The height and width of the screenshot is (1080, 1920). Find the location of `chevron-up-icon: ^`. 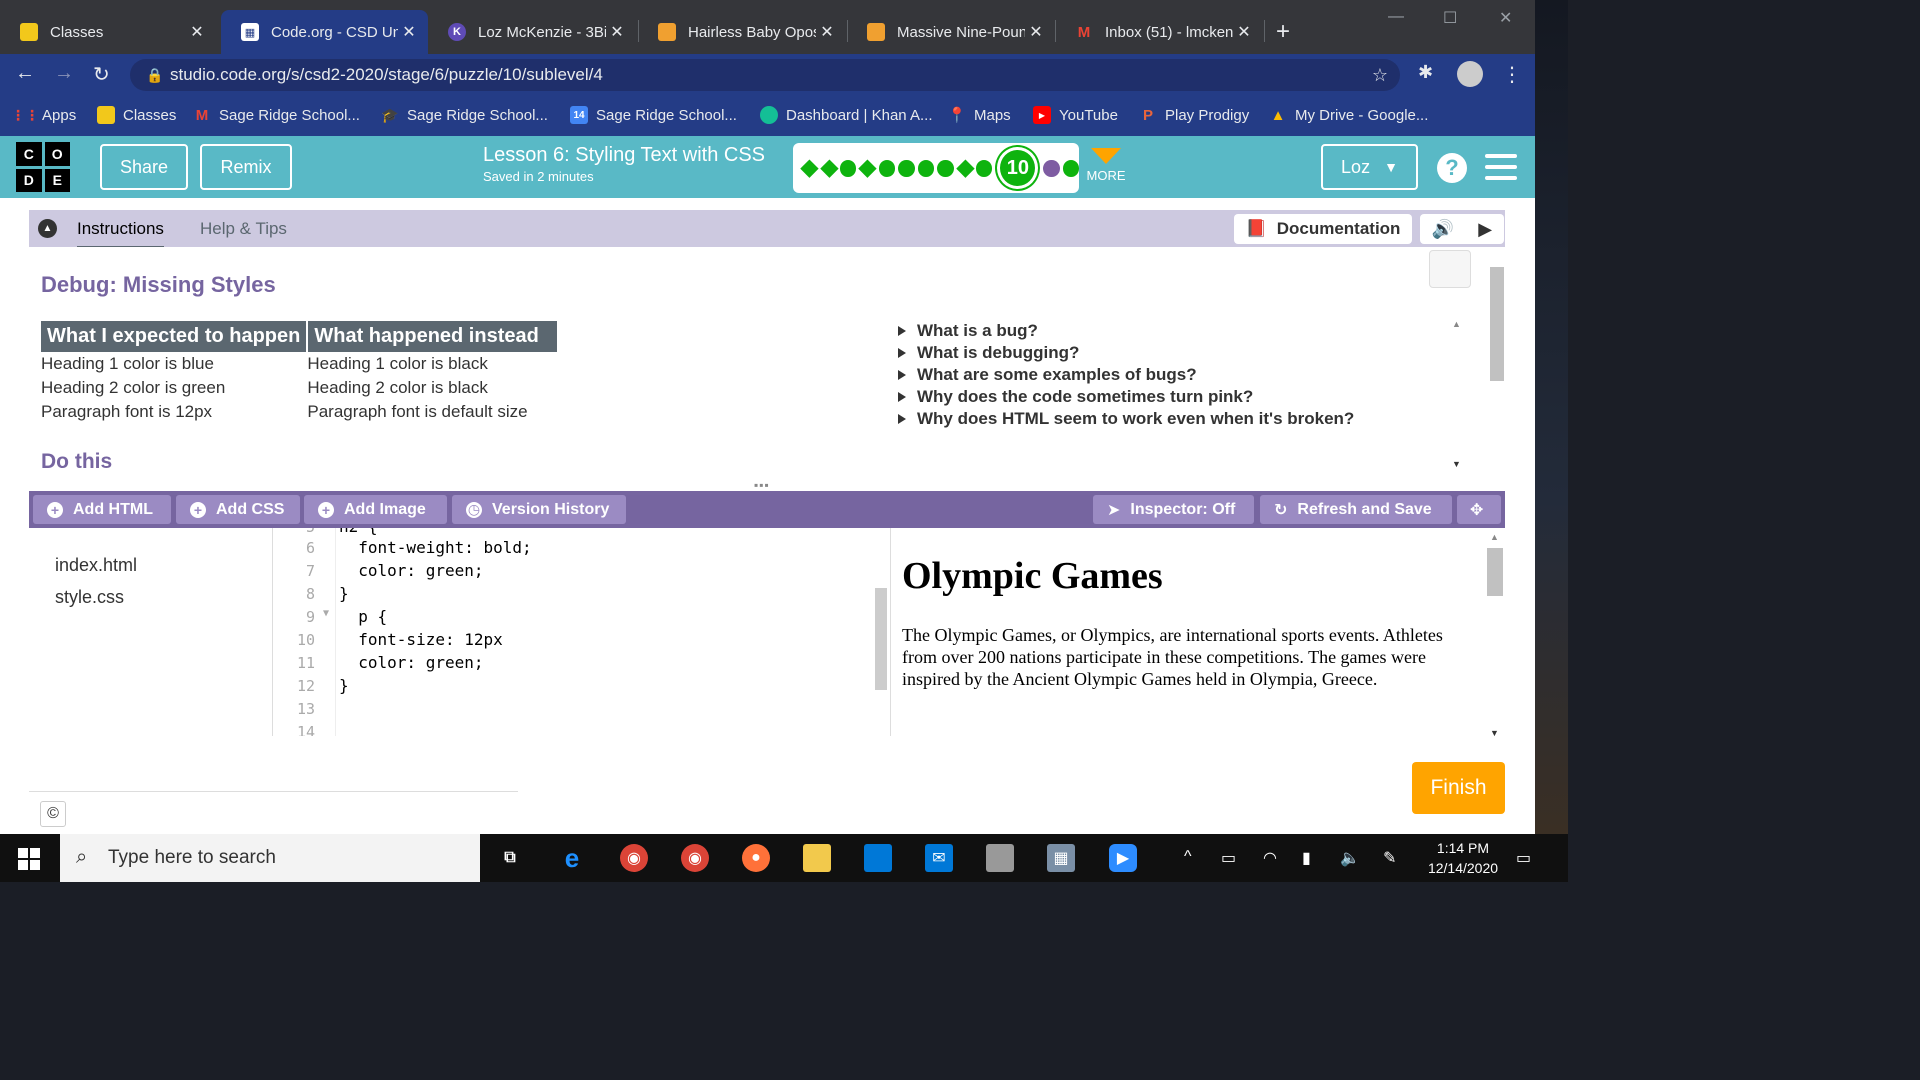

chevron-up-icon: ^ is located at coordinates (1188, 857).